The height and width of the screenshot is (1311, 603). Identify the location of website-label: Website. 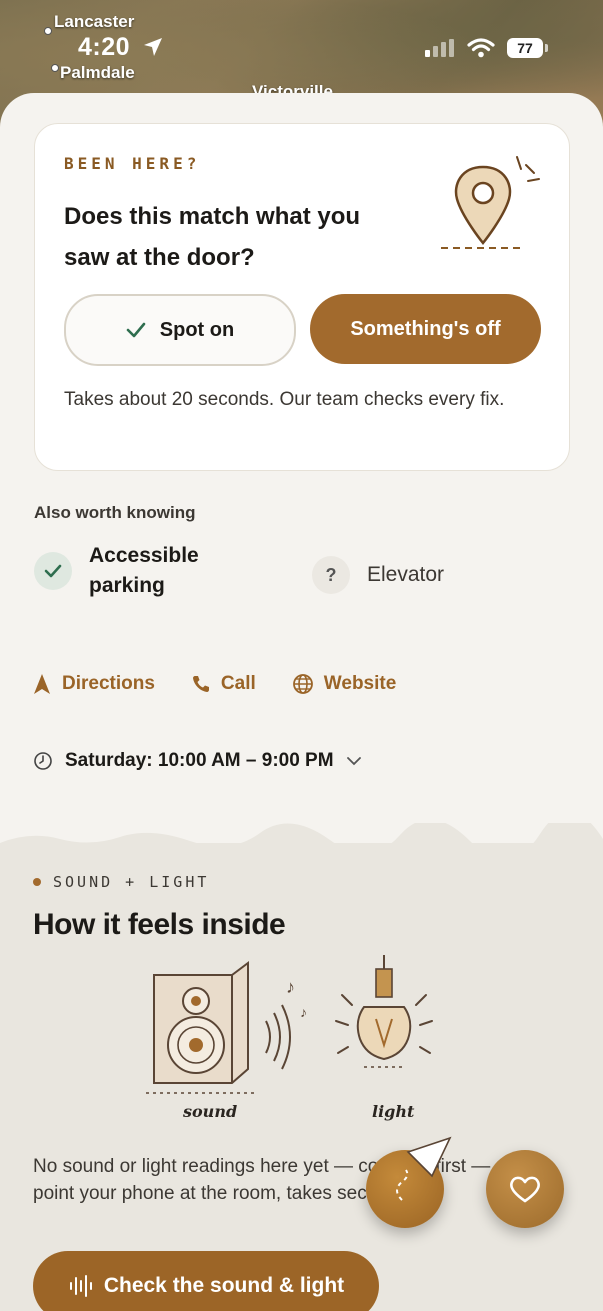
(360, 683).